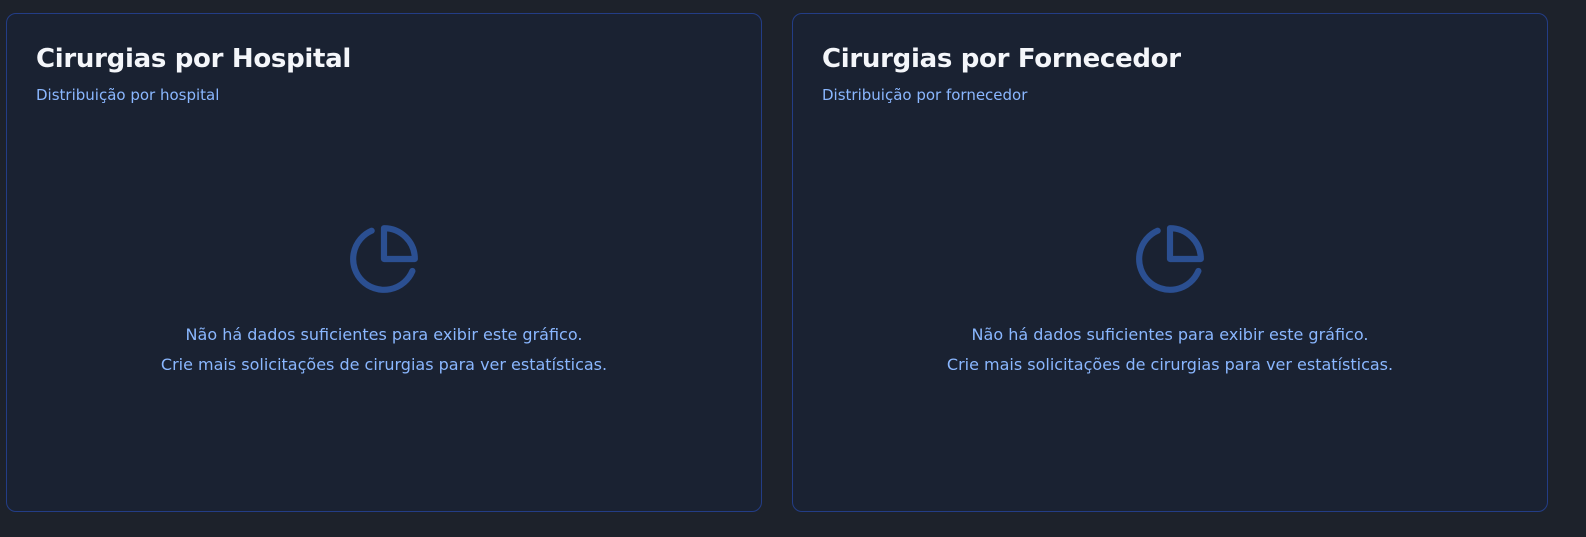 The height and width of the screenshot is (537, 1586). Describe the element at coordinates (128, 95) in the screenshot. I see `card-subtitle: Distribuição por hospital` at that location.